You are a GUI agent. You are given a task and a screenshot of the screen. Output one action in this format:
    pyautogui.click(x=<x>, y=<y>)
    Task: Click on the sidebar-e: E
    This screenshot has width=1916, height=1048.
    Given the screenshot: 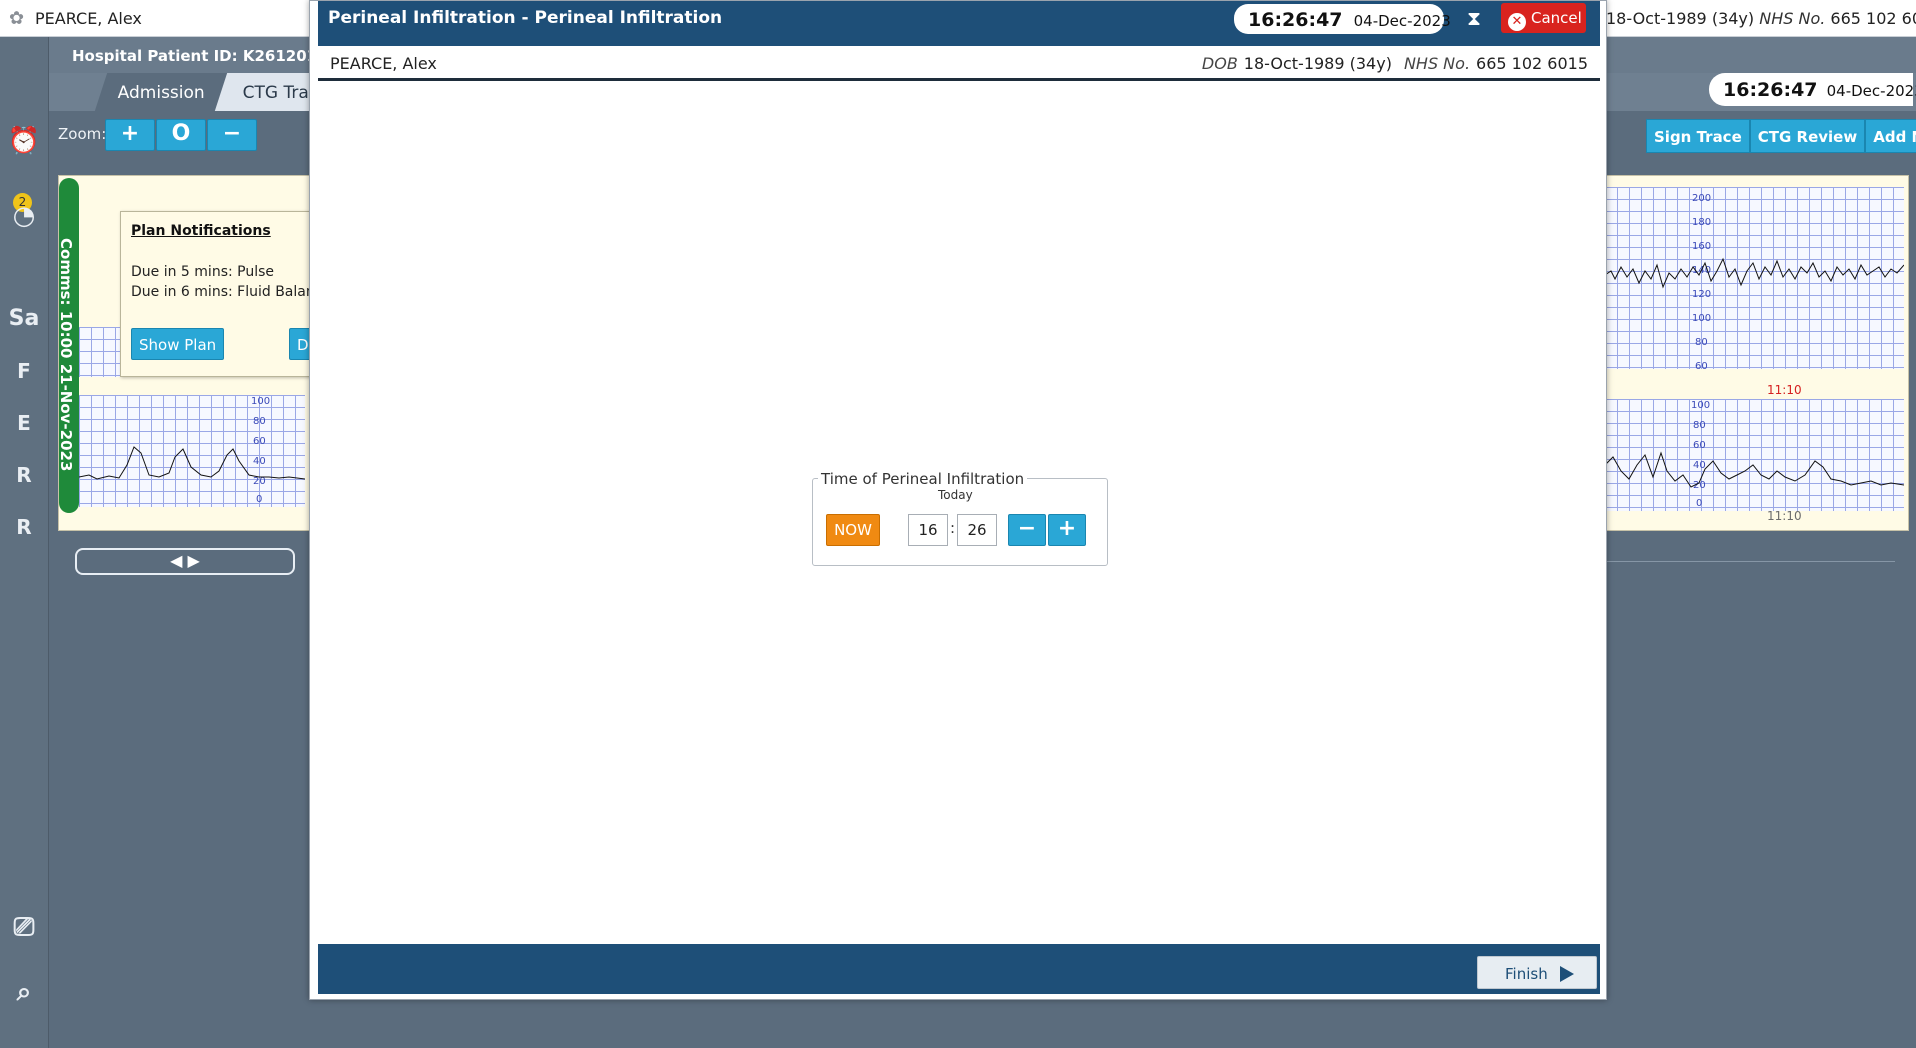 What is the action you would take?
    pyautogui.click(x=24, y=423)
    